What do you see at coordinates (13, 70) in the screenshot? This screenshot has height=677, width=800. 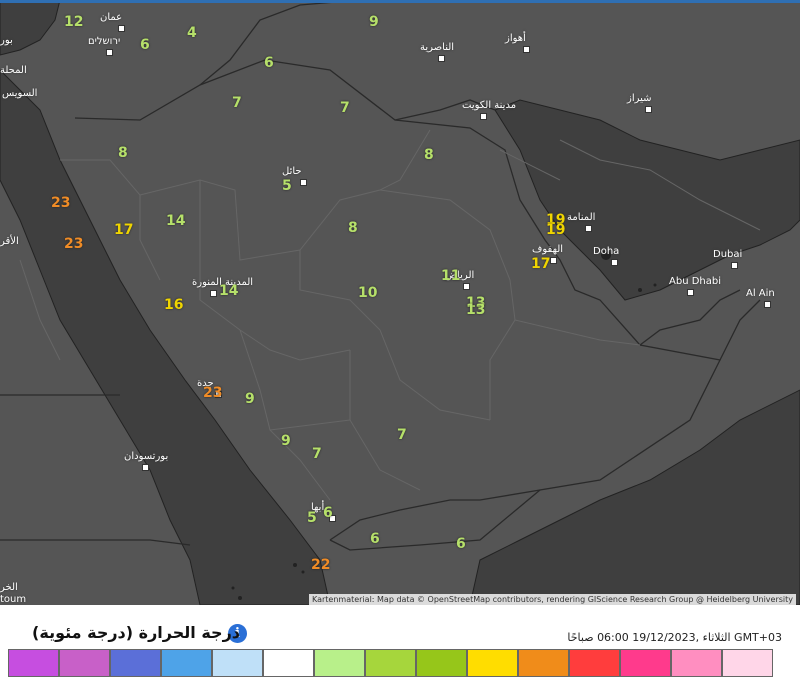 I see `city-label: المحلة` at bounding box center [13, 70].